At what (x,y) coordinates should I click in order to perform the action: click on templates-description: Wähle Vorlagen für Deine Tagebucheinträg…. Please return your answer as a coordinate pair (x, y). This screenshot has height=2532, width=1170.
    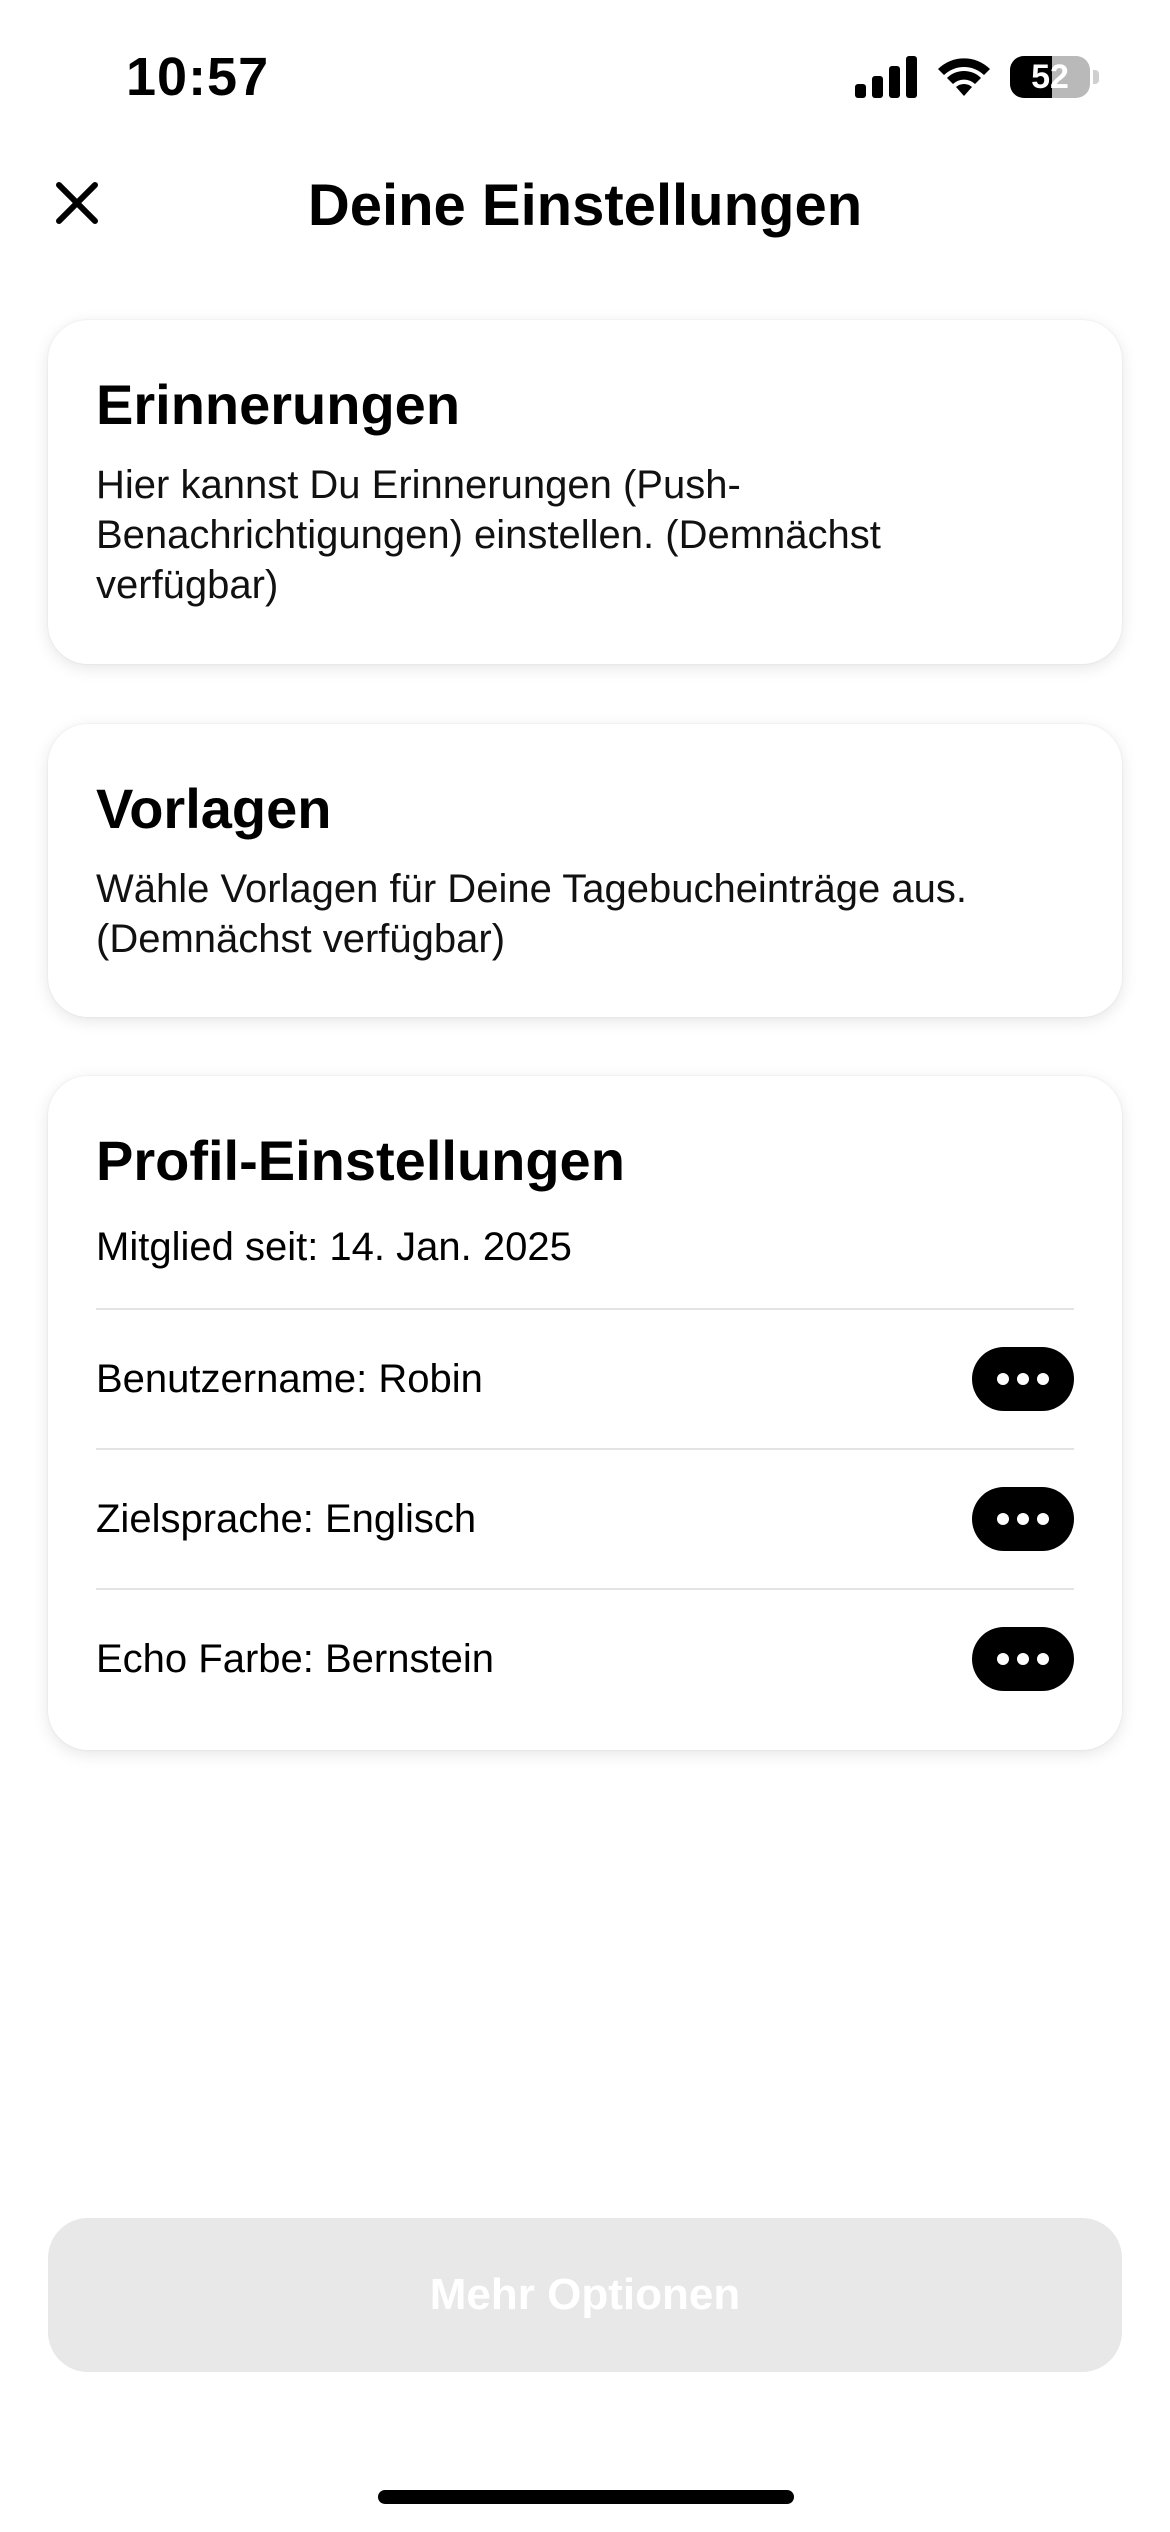
    Looking at the image, I should click on (531, 914).